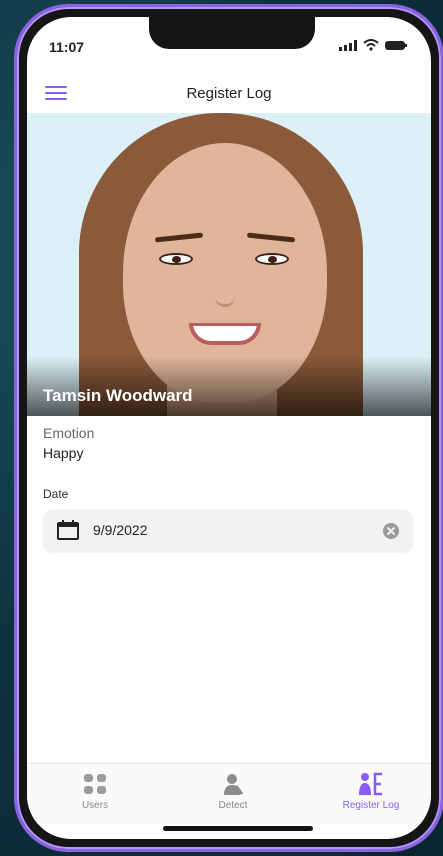  I want to click on nav-item-register-log: Register Log, so click(371, 791).